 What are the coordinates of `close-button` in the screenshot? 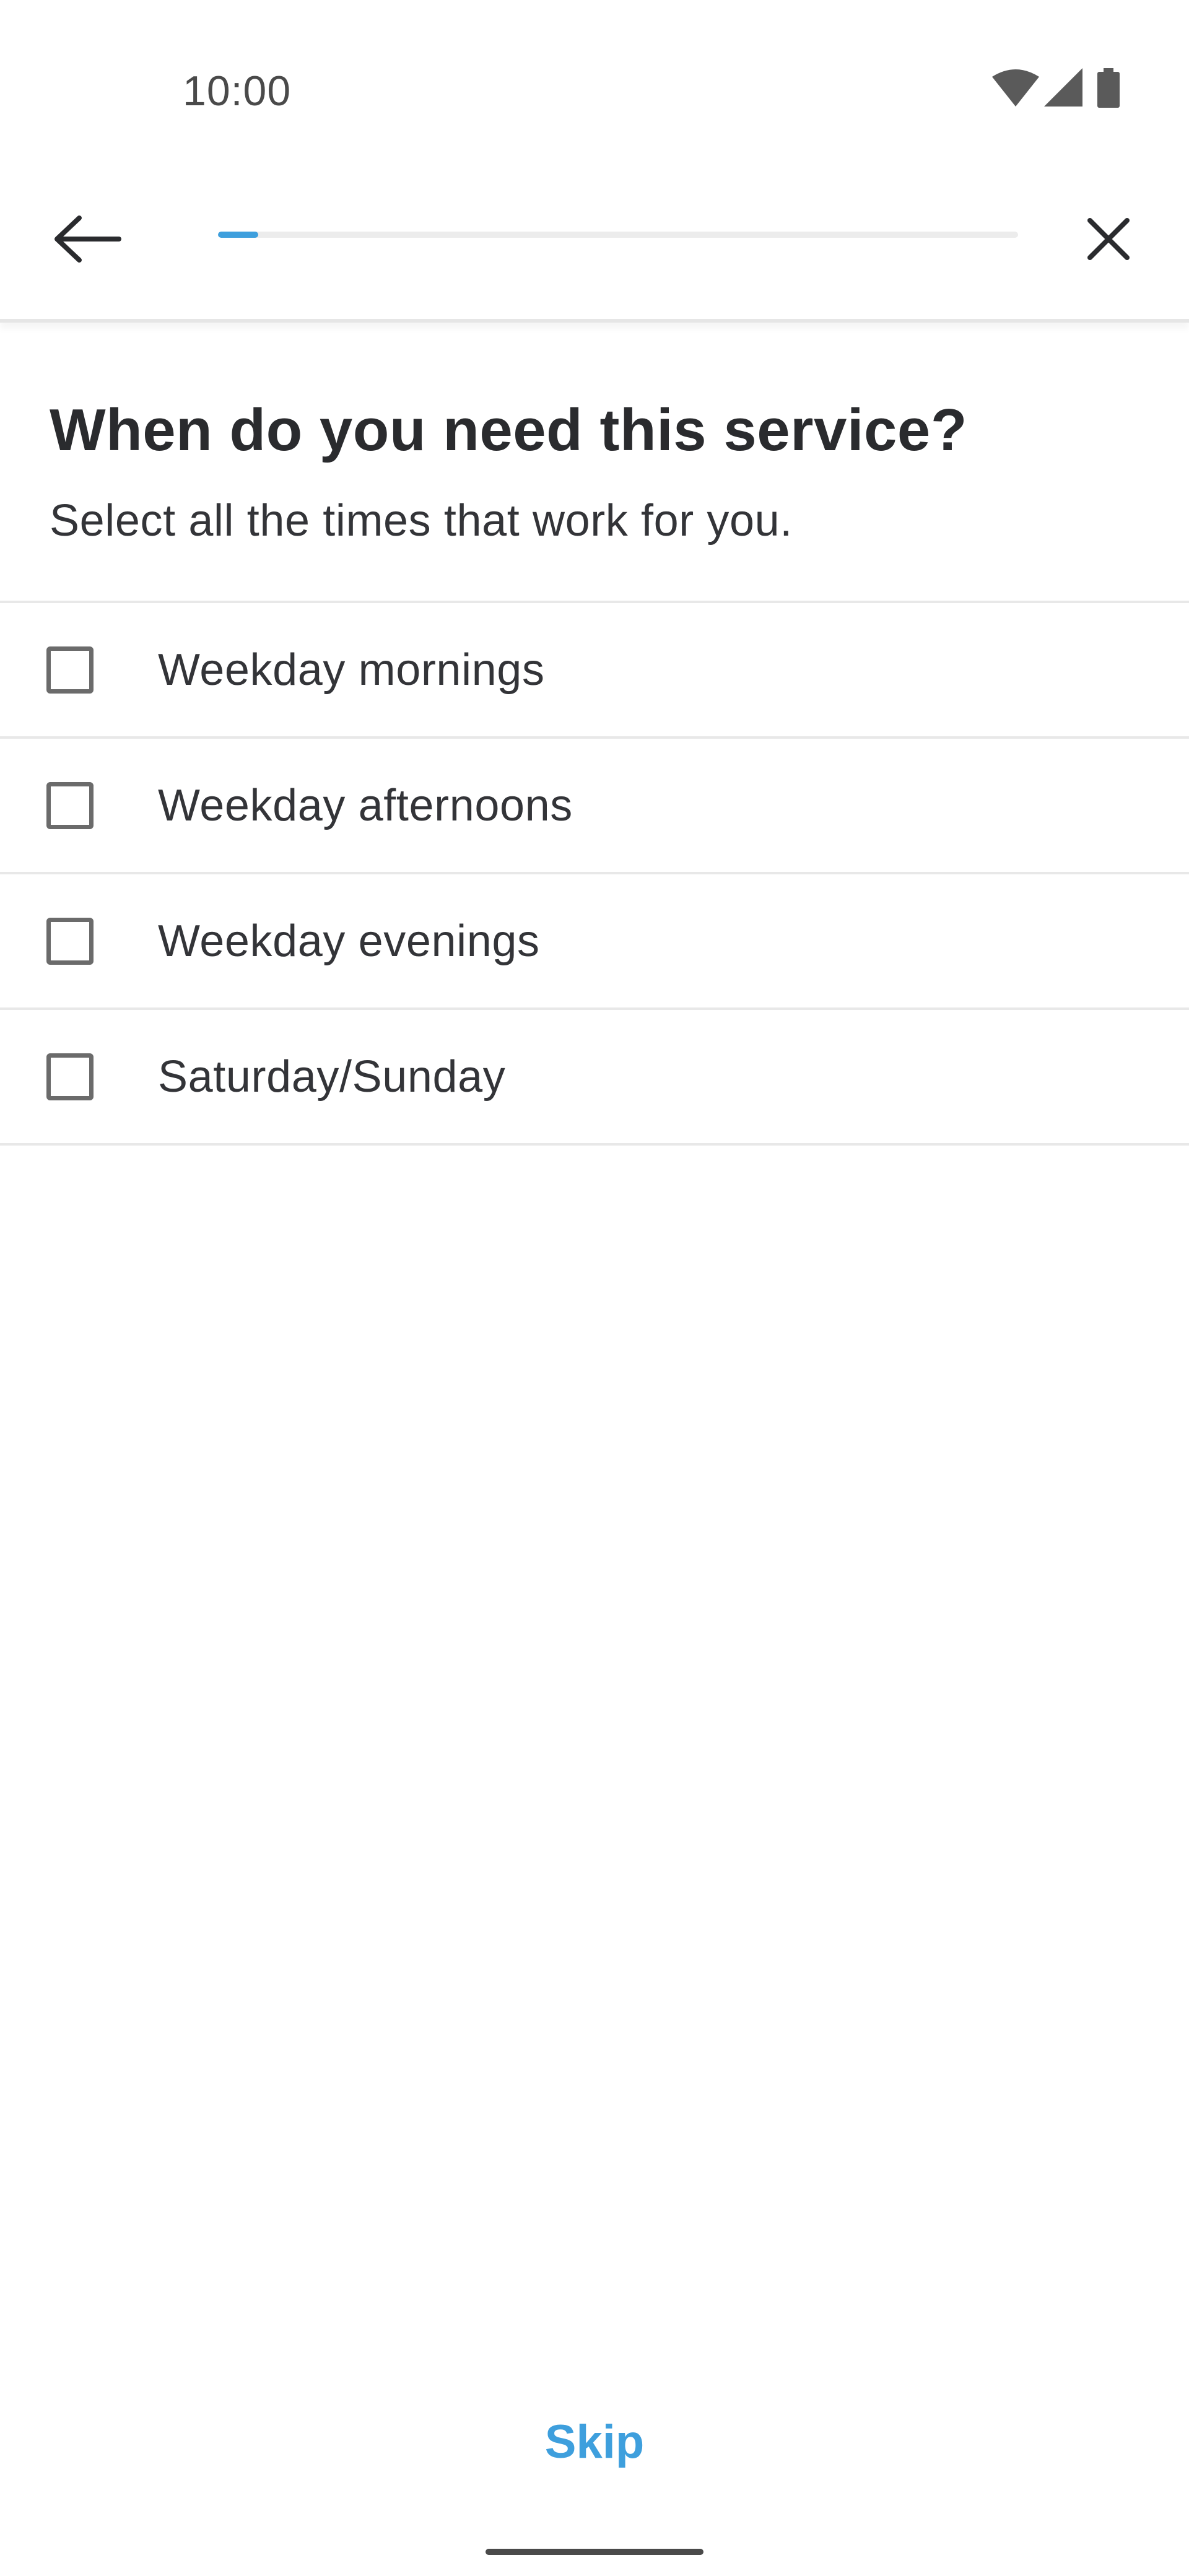 It's located at (1108, 239).